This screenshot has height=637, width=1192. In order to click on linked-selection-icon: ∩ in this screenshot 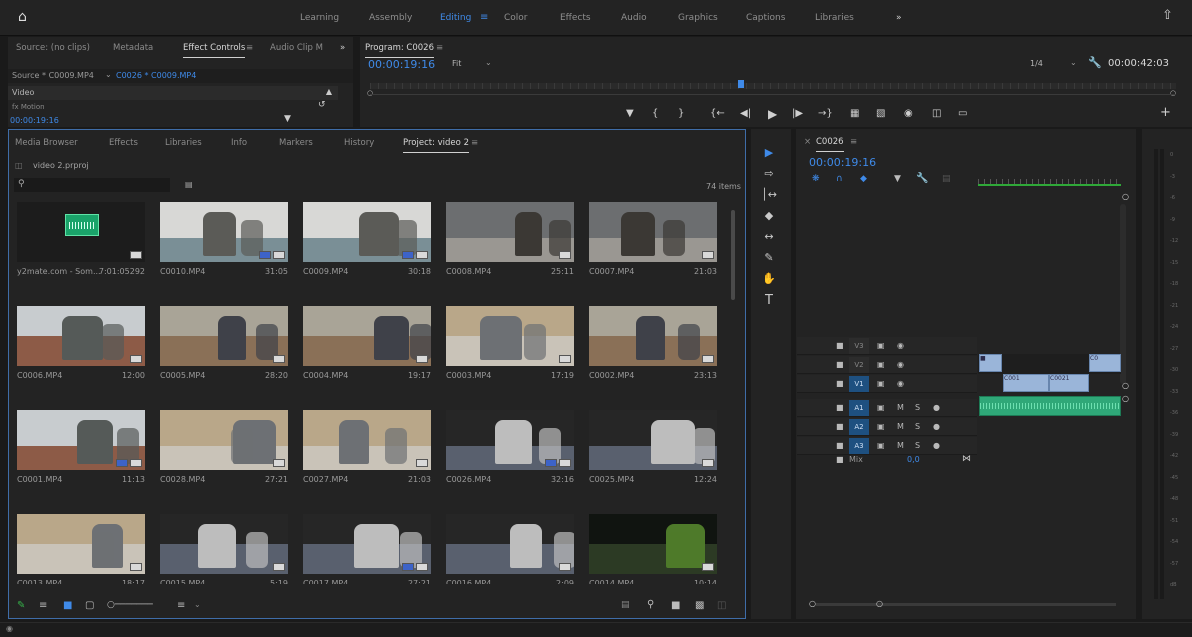, I will do `click(839, 179)`.